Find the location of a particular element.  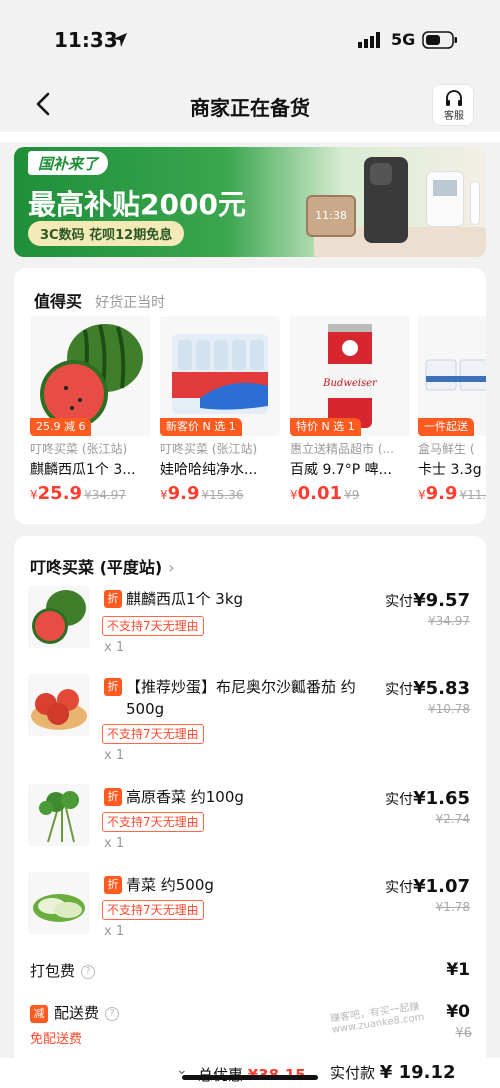

item-paid: 实付¥9.57 is located at coordinates (427, 600).